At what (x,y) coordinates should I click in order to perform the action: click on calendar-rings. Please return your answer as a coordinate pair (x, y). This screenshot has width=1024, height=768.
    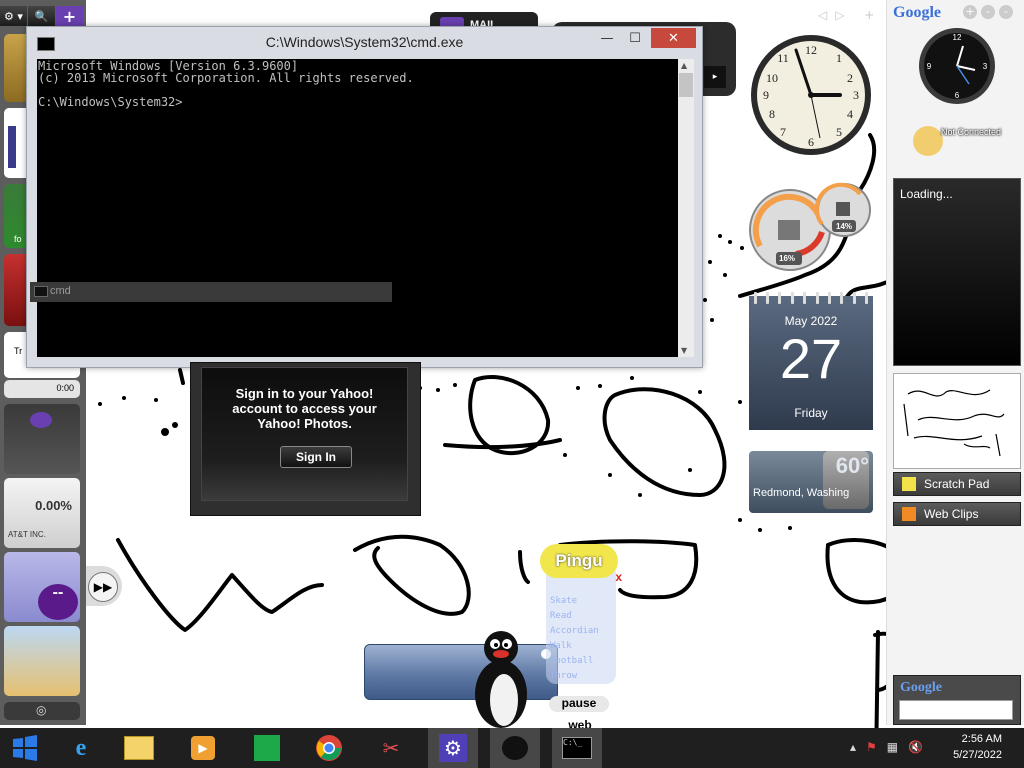
    Looking at the image, I should click on (811, 298).